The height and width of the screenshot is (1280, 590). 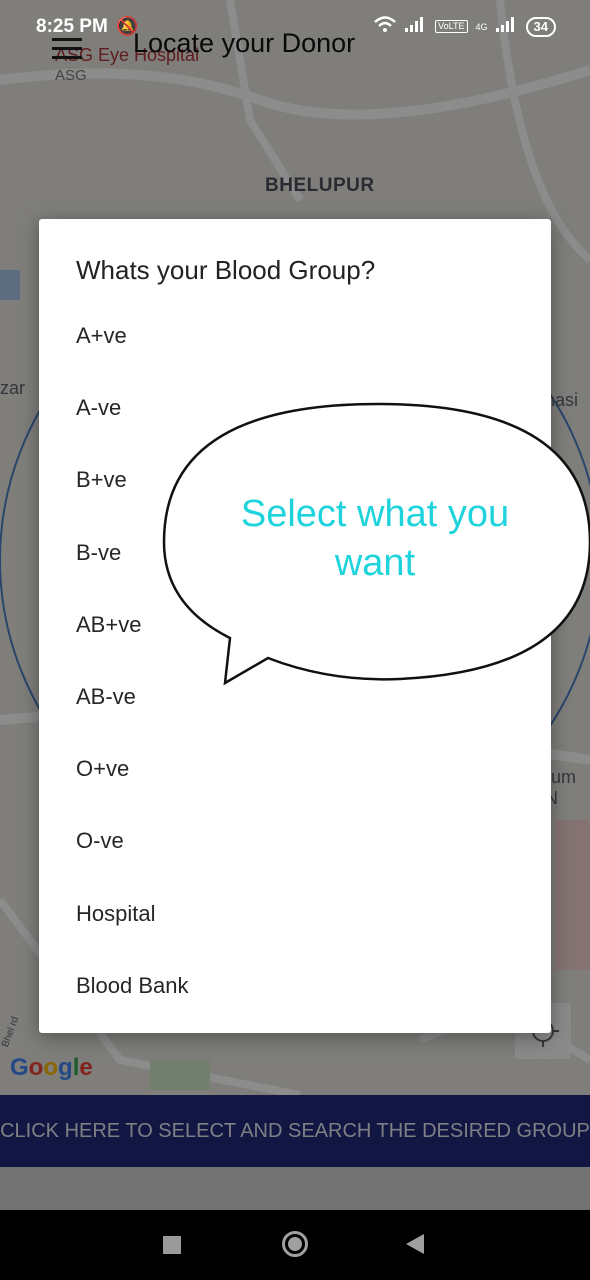 What do you see at coordinates (415, 1244) in the screenshot?
I see `back-icon` at bounding box center [415, 1244].